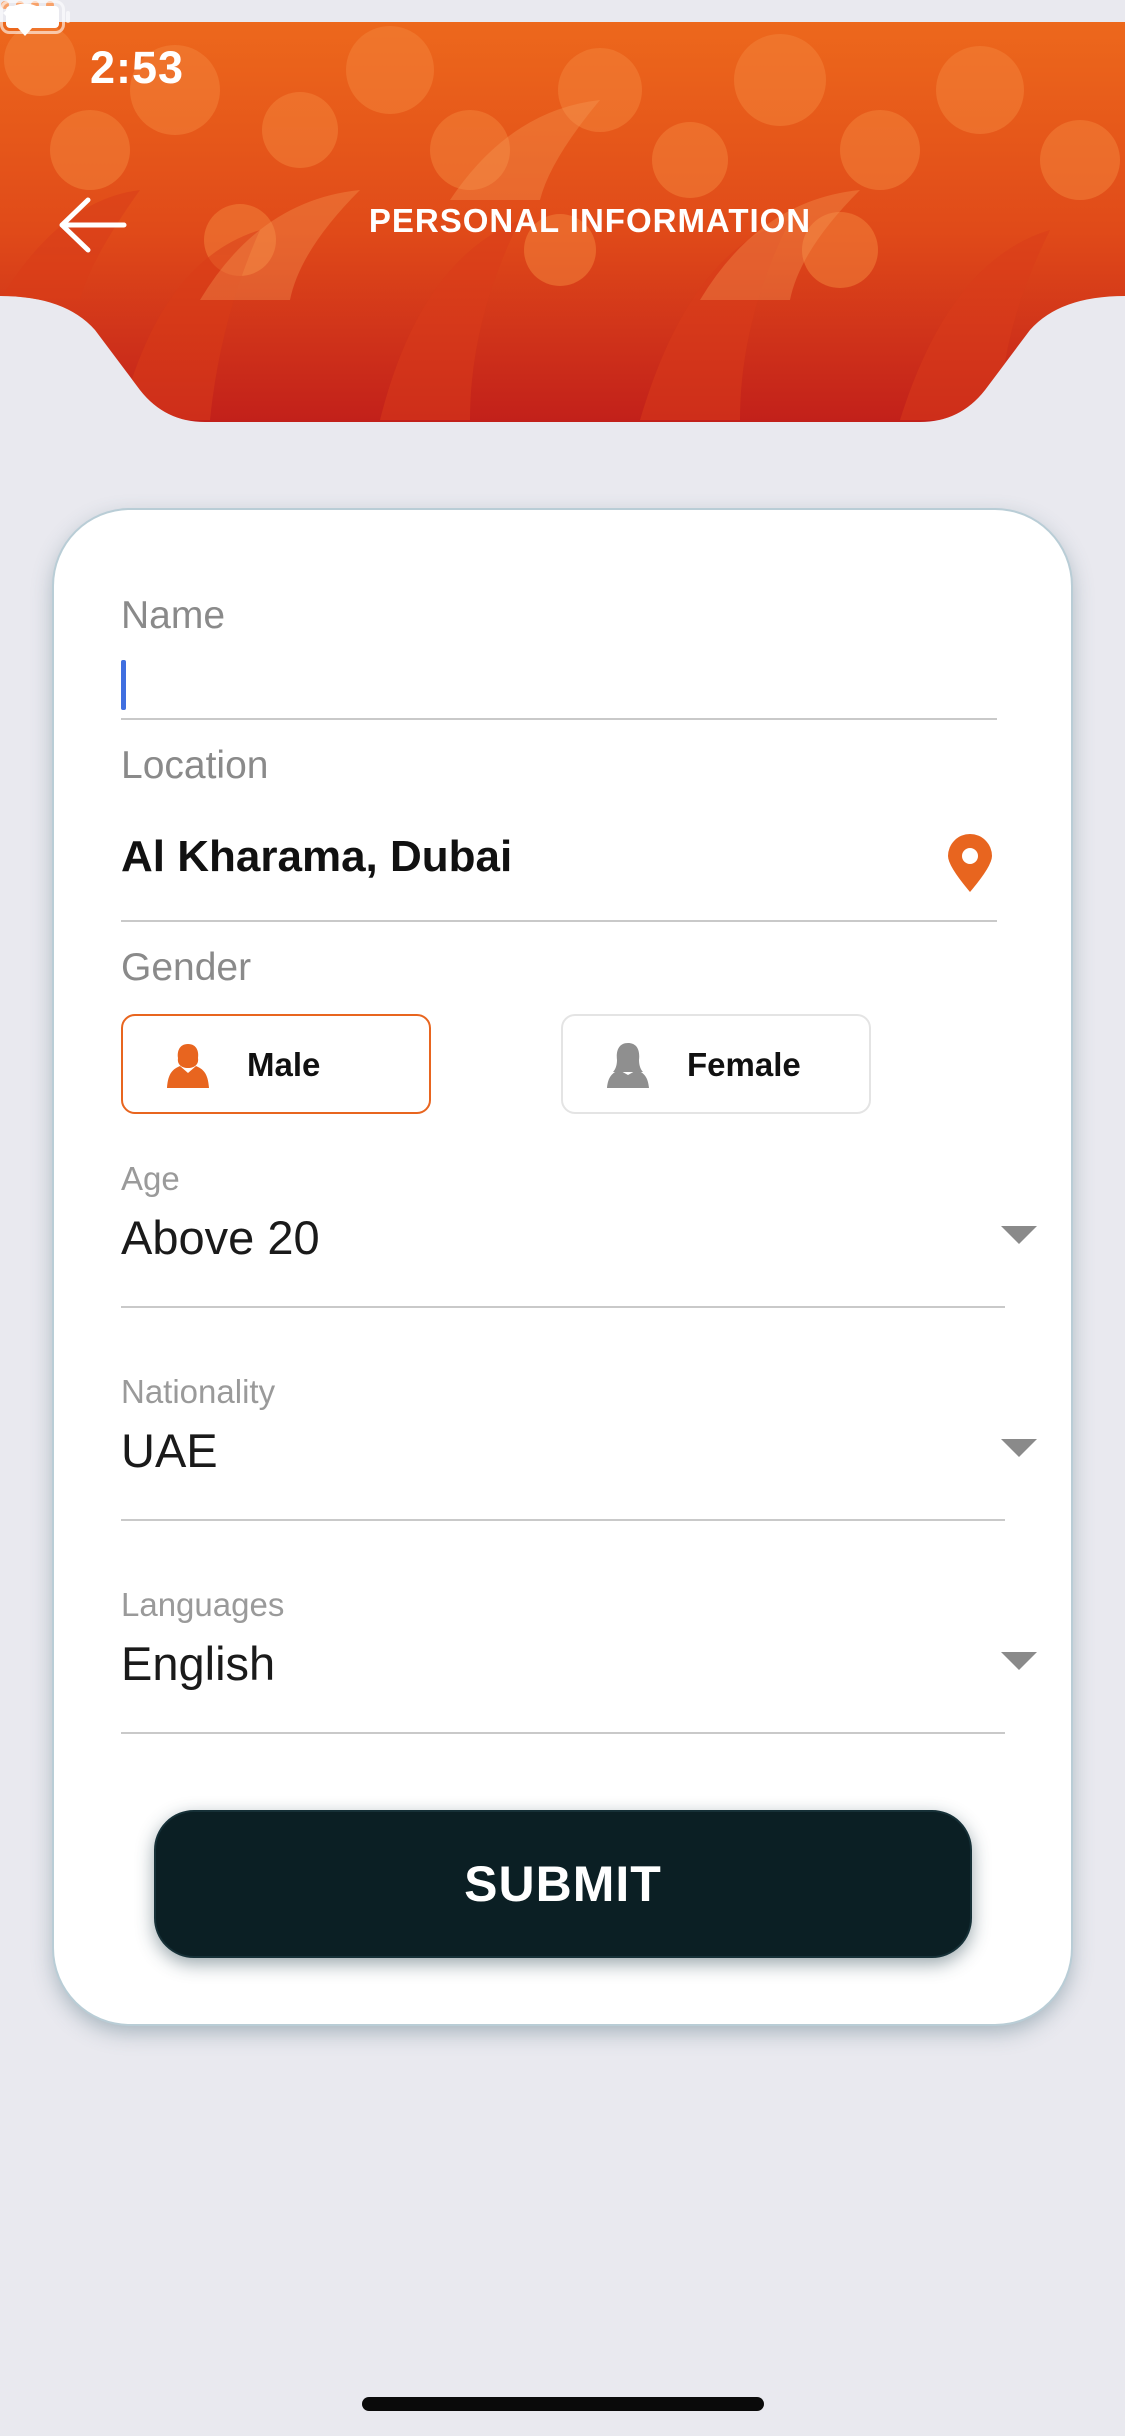  I want to click on text-cursor, so click(123, 685).